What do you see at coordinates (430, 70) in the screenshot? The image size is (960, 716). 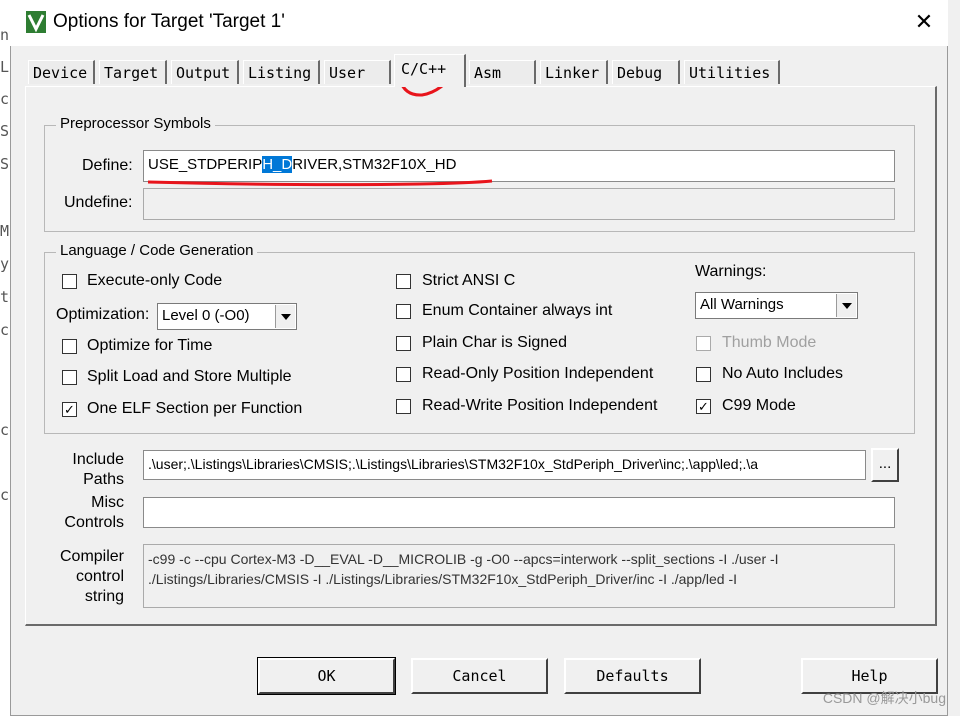 I see `tab-cpp: C/C++` at bounding box center [430, 70].